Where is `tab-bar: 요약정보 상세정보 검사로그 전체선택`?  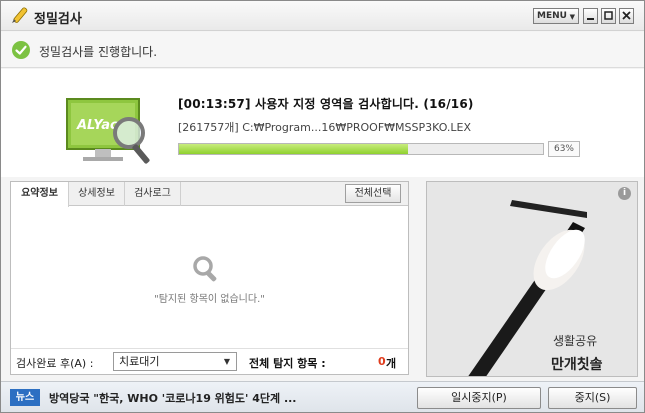 tab-bar: 요약정보 상세정보 검사로그 전체선택 is located at coordinates (209, 194).